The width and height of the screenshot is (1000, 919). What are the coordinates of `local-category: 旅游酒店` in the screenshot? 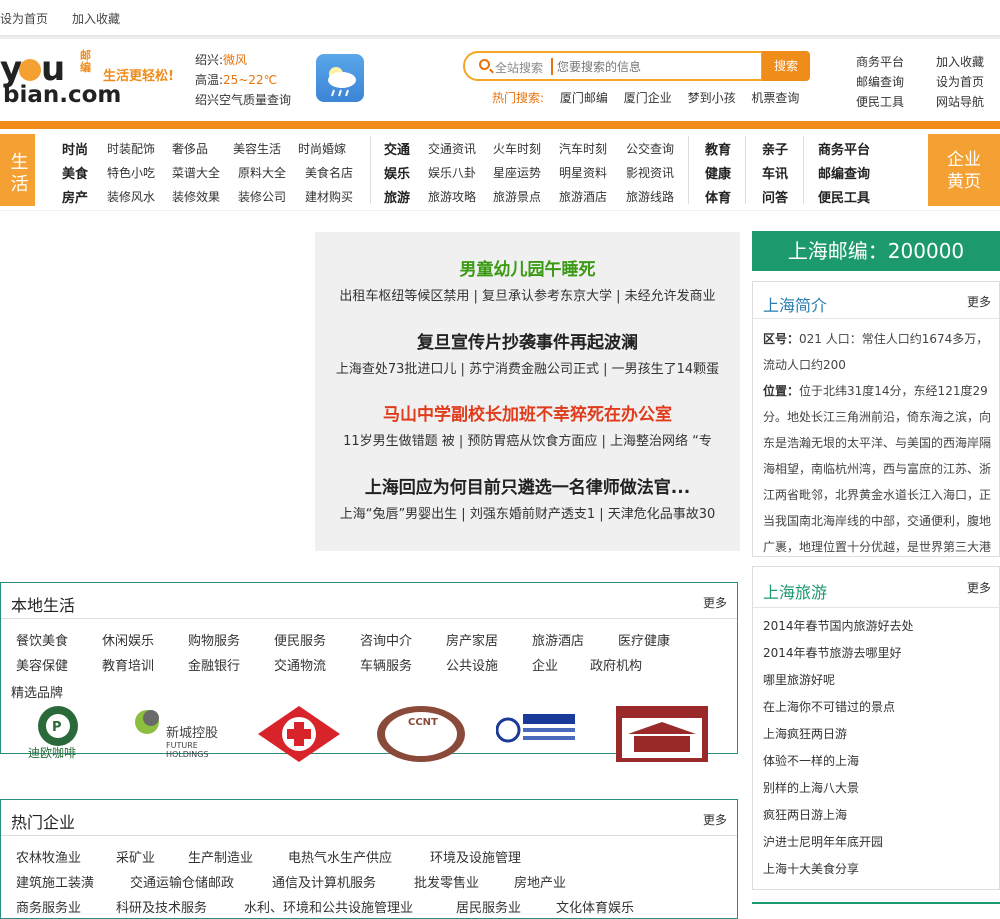 It's located at (558, 639).